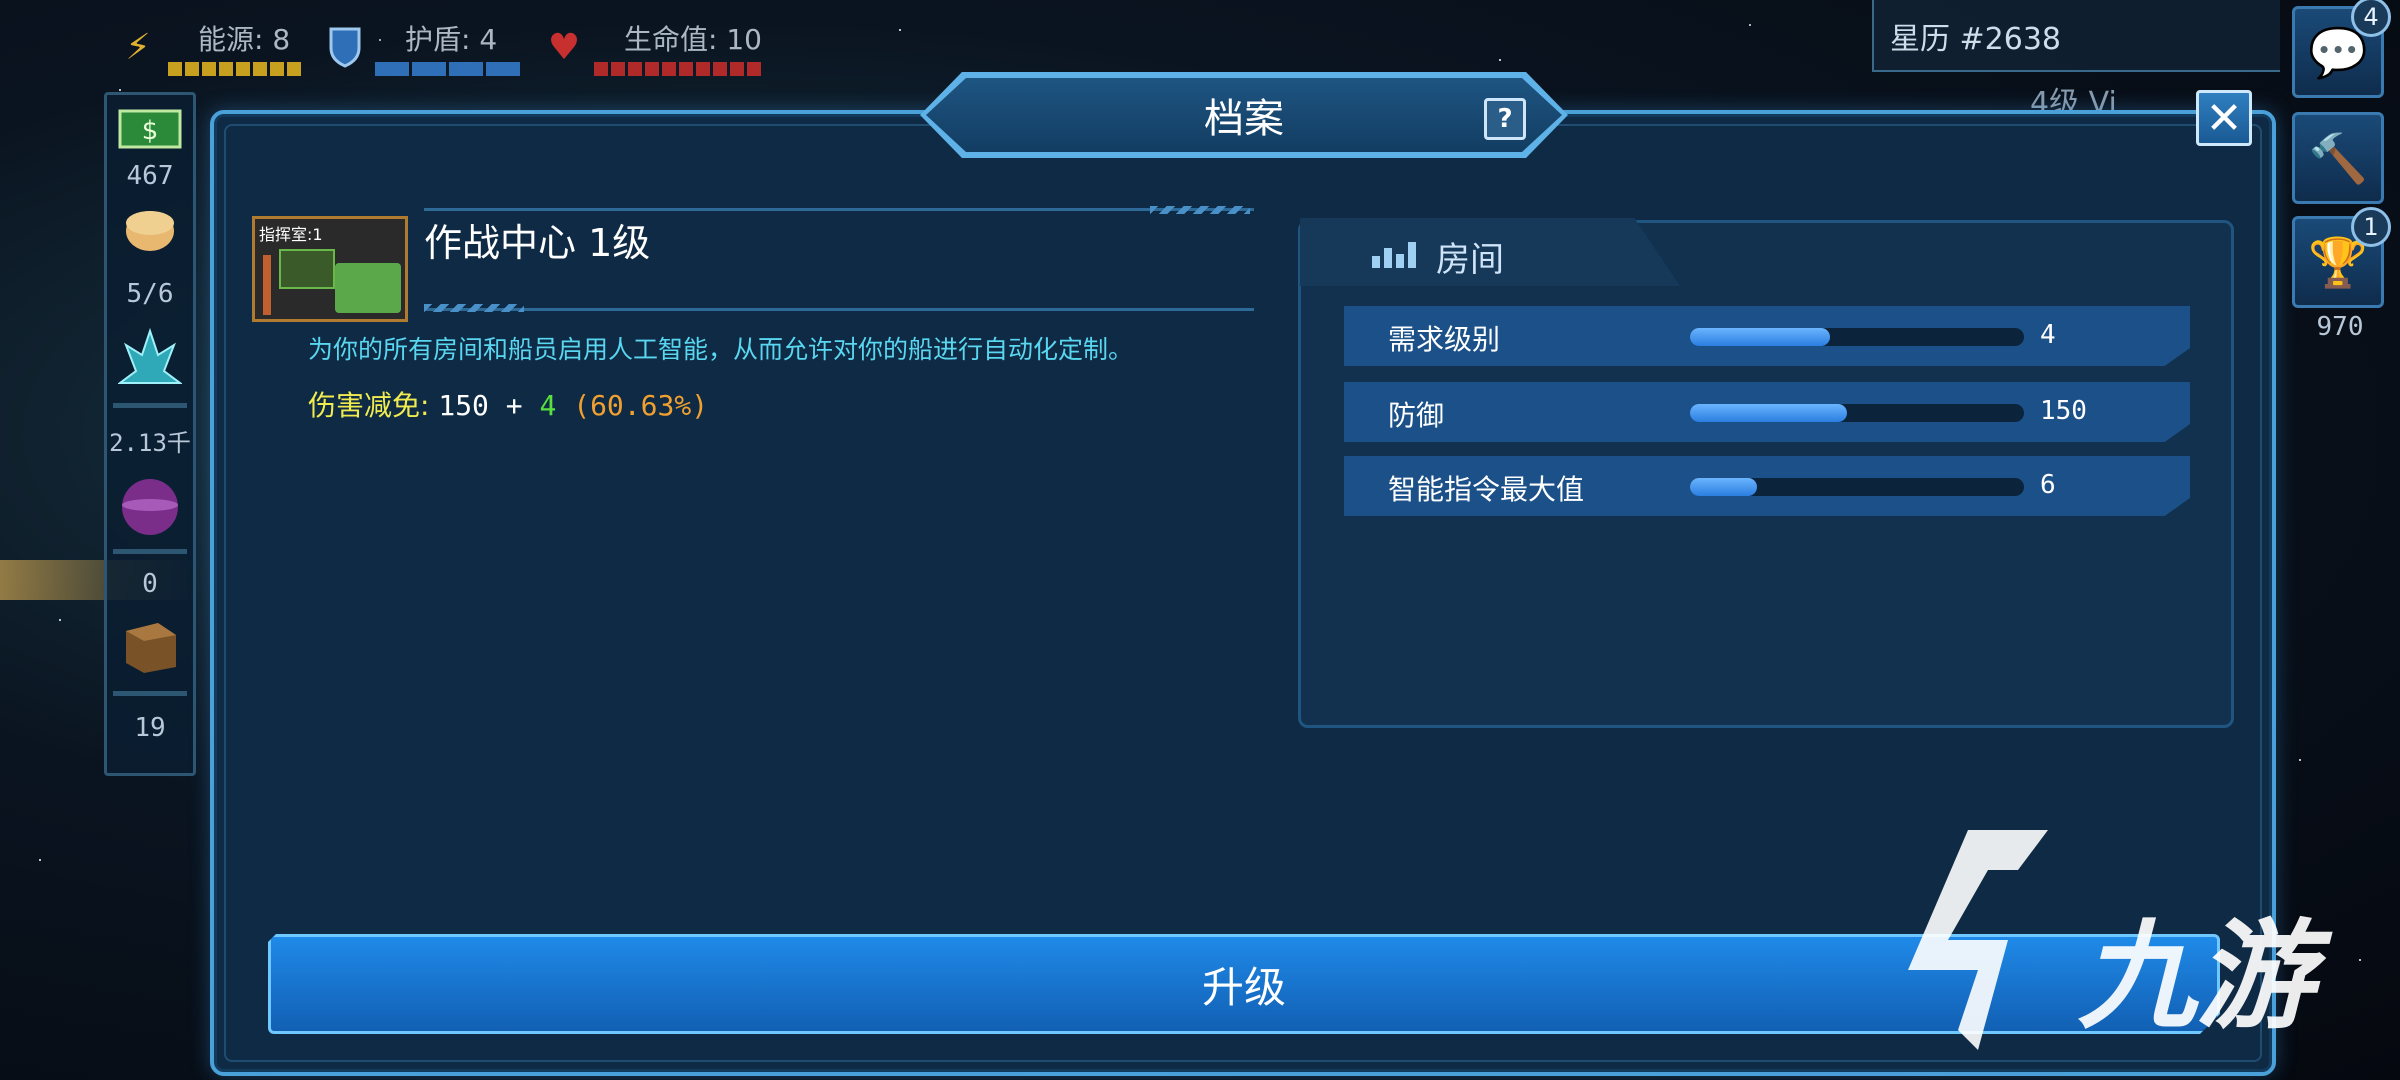  What do you see at coordinates (150, 509) in the screenshot?
I see `gas-icon` at bounding box center [150, 509].